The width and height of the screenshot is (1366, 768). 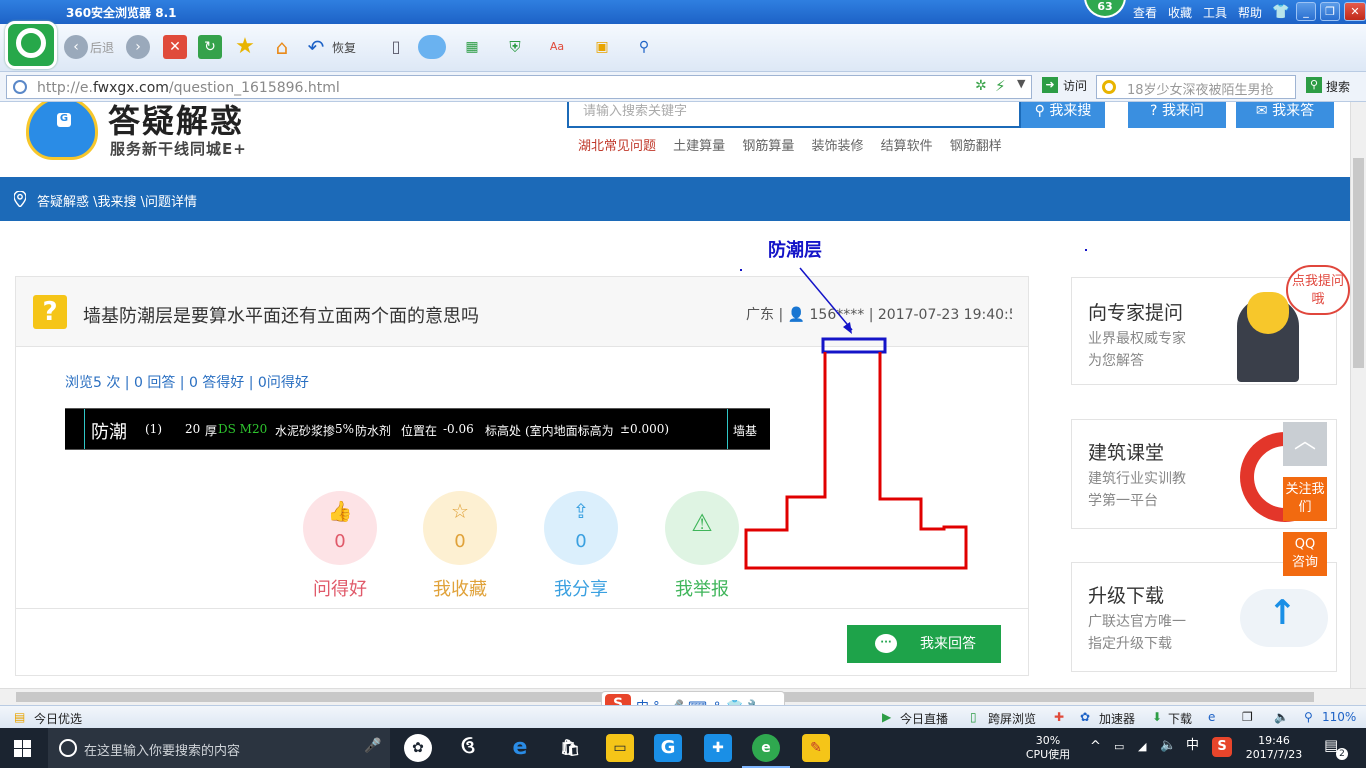 What do you see at coordinates (1000, 86) in the screenshot?
I see `lightning-icon: ⚡` at bounding box center [1000, 86].